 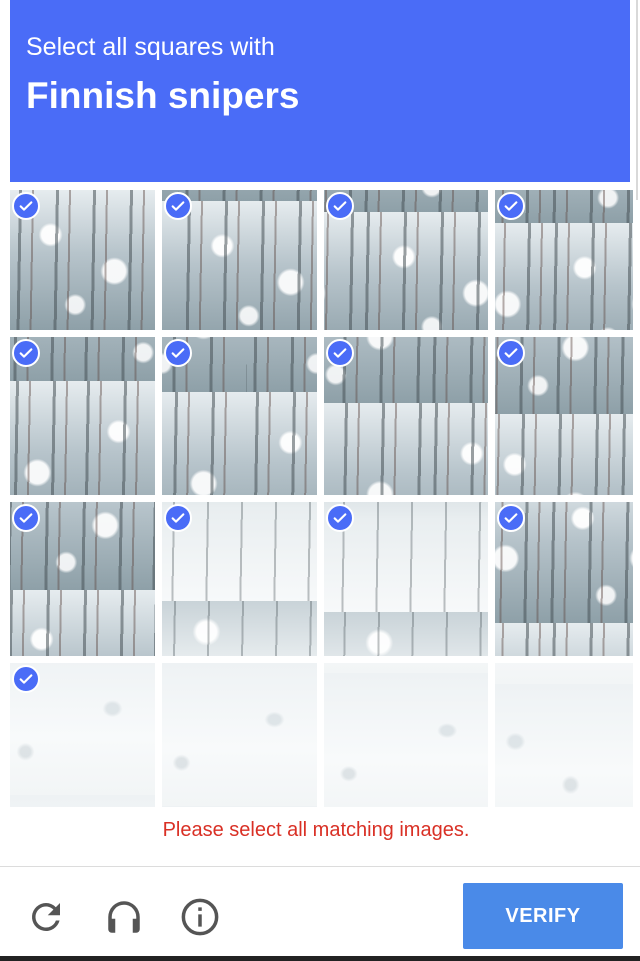 I want to click on image-tile-r3-c1, so click(x=82, y=579).